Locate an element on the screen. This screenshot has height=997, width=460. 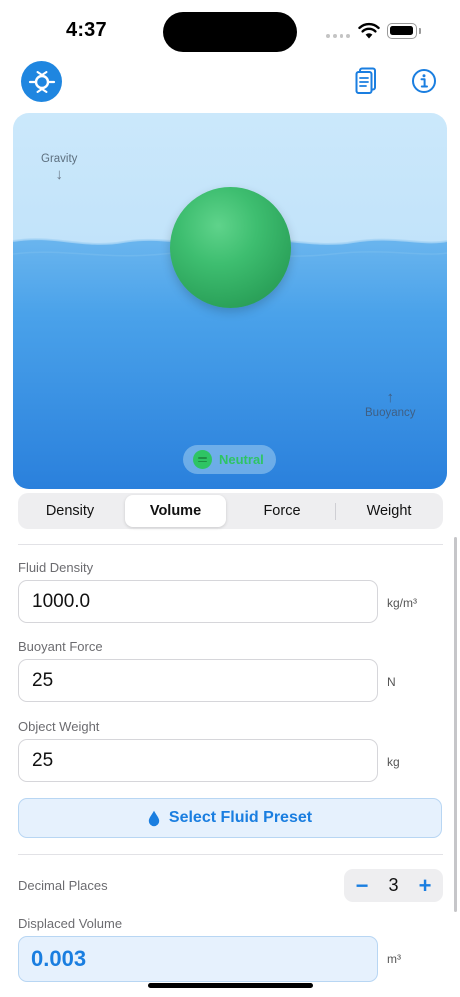
buoyant-force-label: Buoyant Force is located at coordinates (60, 646).